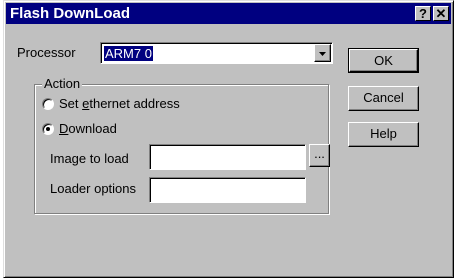 The width and height of the screenshot is (457, 280). I want to click on ok-button: OK, so click(383, 60).